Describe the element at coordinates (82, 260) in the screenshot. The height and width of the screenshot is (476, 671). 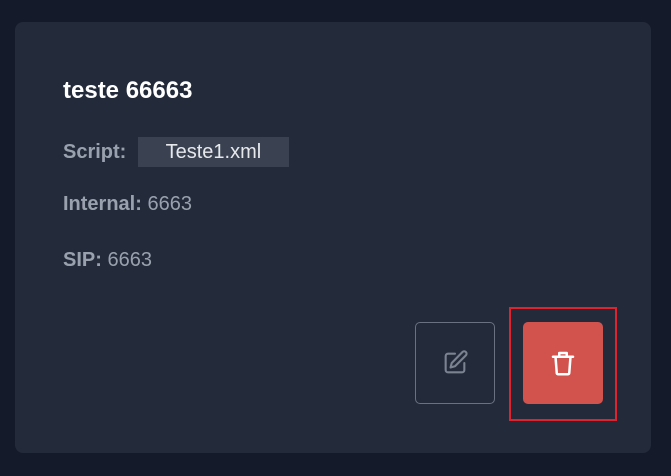
I see `sip-label: SIP:` at that location.